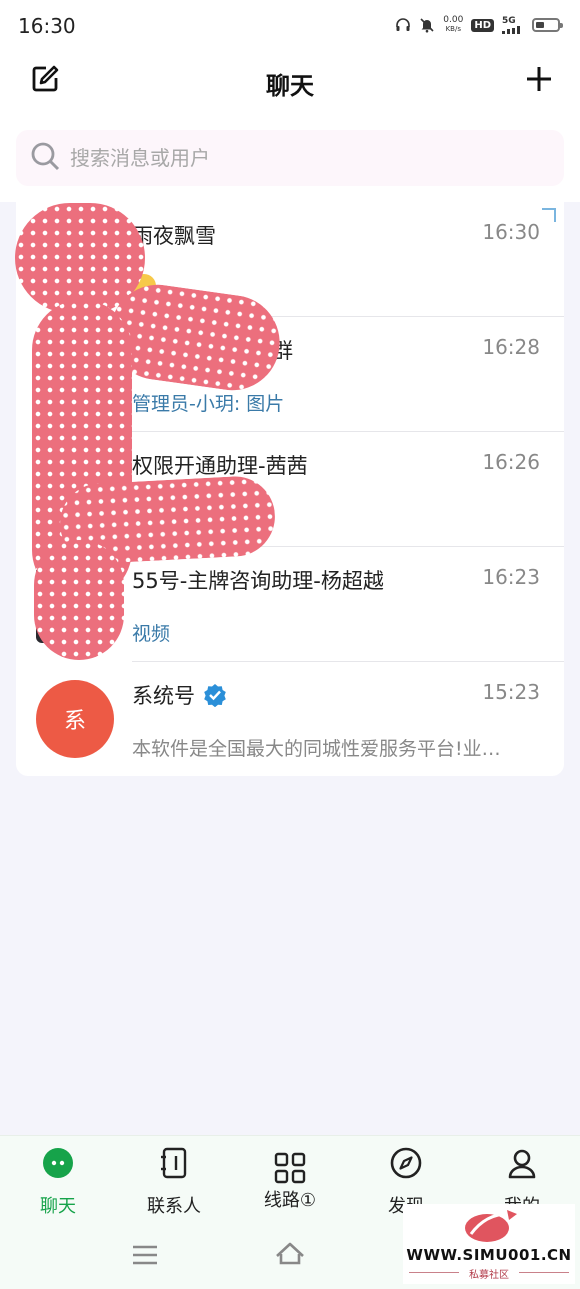 Image resolution: width=580 pixels, height=1289 pixels. What do you see at coordinates (290, 26) in the screenshot?
I see `status-bar: 16:30 0.00 KB/s HD 5G` at bounding box center [290, 26].